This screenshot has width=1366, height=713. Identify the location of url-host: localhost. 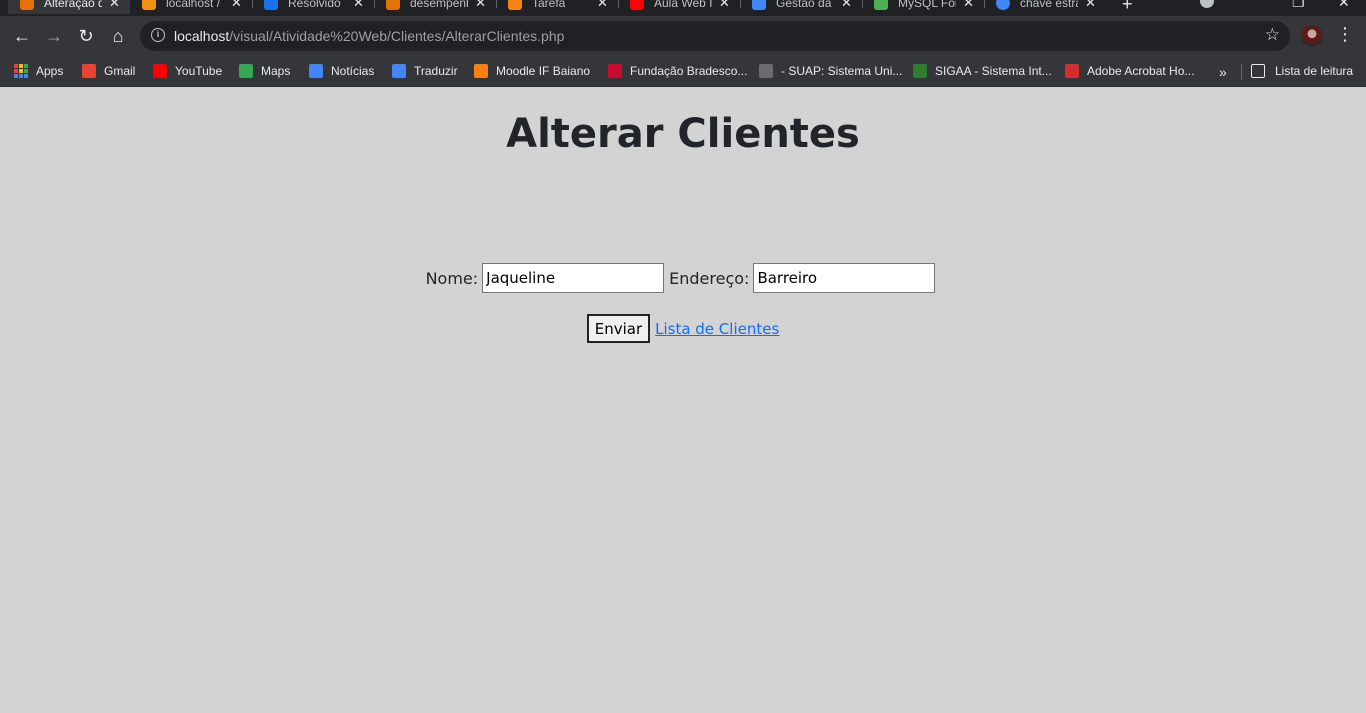
(202, 36).